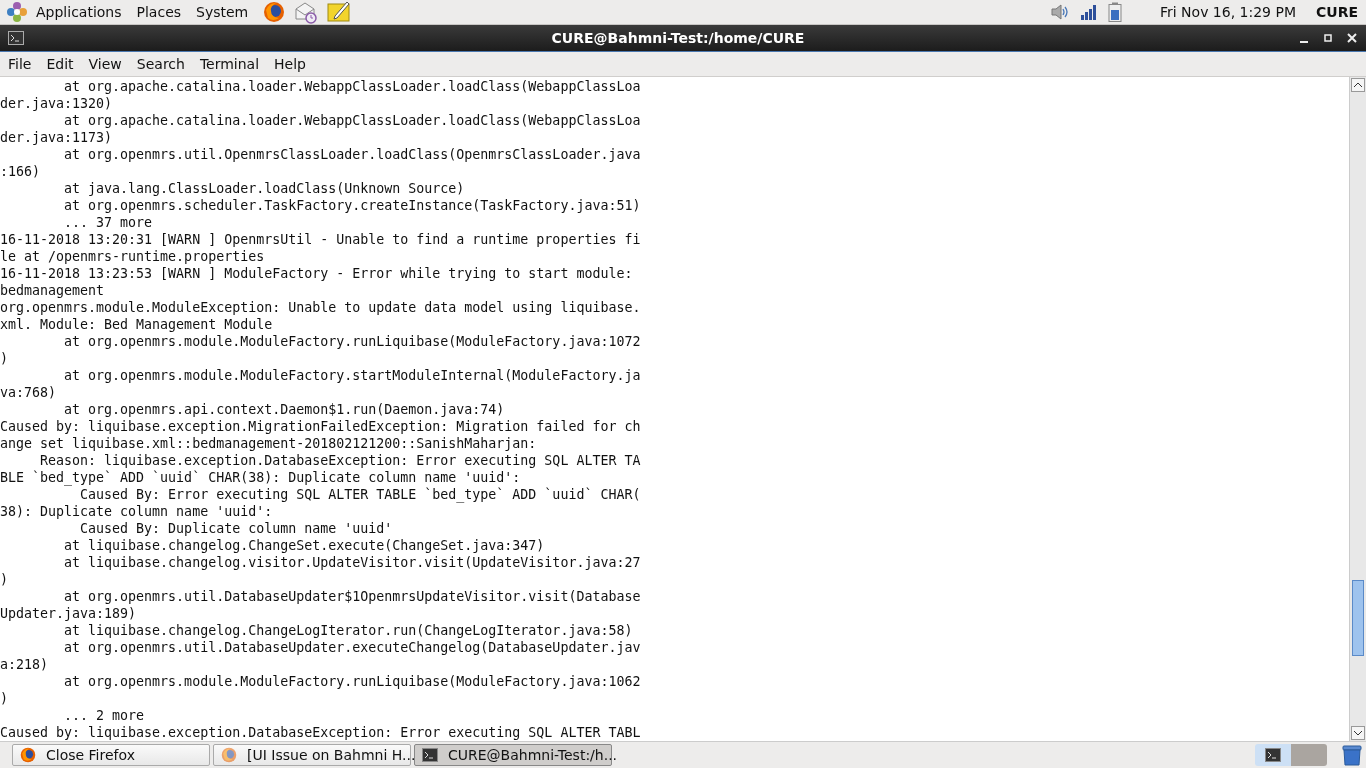 This screenshot has width=1366, height=768. Describe the element at coordinates (60, 64) in the screenshot. I see `menu-item: Edit` at that location.